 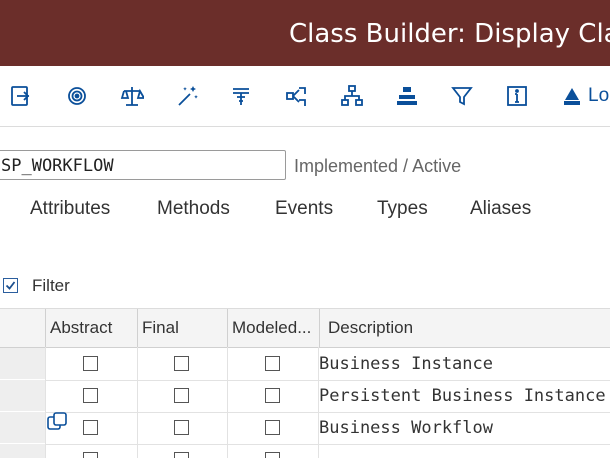 I want to click on hierarchy-icon, so click(x=352, y=96).